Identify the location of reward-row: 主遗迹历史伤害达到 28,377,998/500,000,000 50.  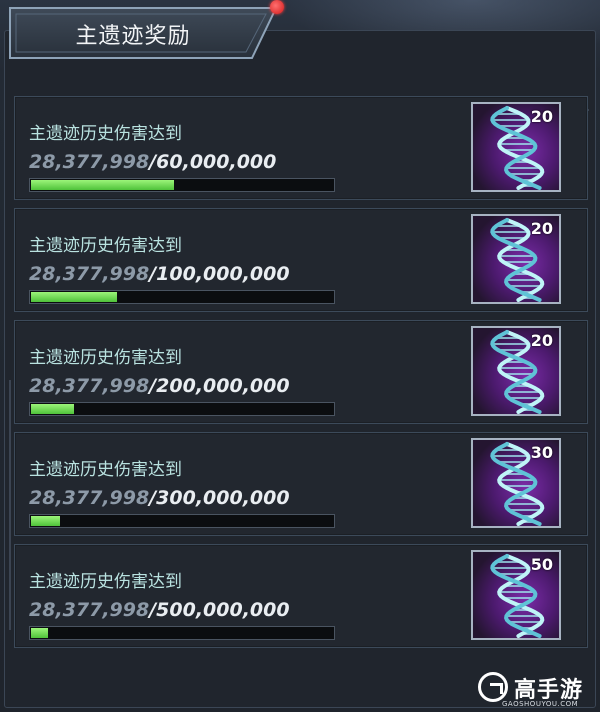
(301, 596).